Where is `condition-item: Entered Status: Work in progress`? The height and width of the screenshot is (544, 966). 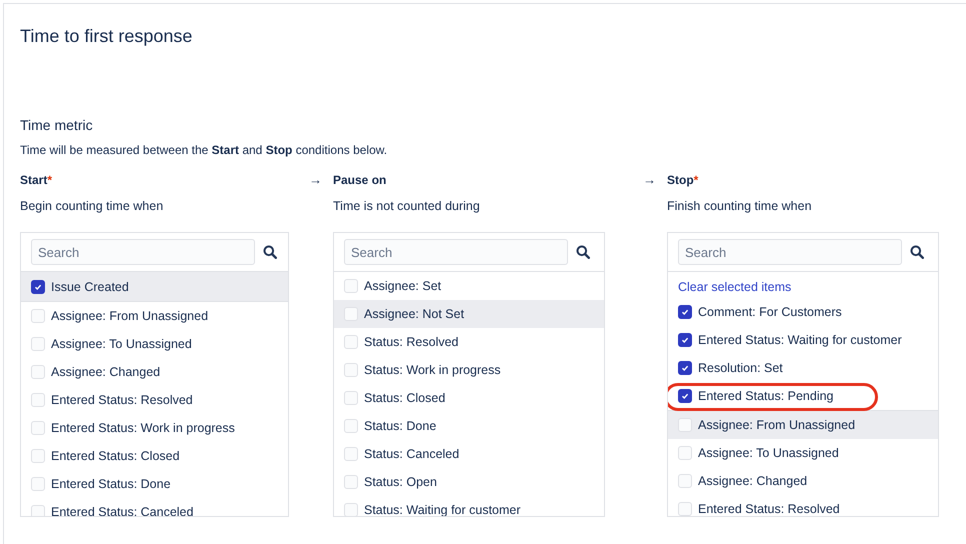
condition-item: Entered Status: Work in progress is located at coordinates (154, 428).